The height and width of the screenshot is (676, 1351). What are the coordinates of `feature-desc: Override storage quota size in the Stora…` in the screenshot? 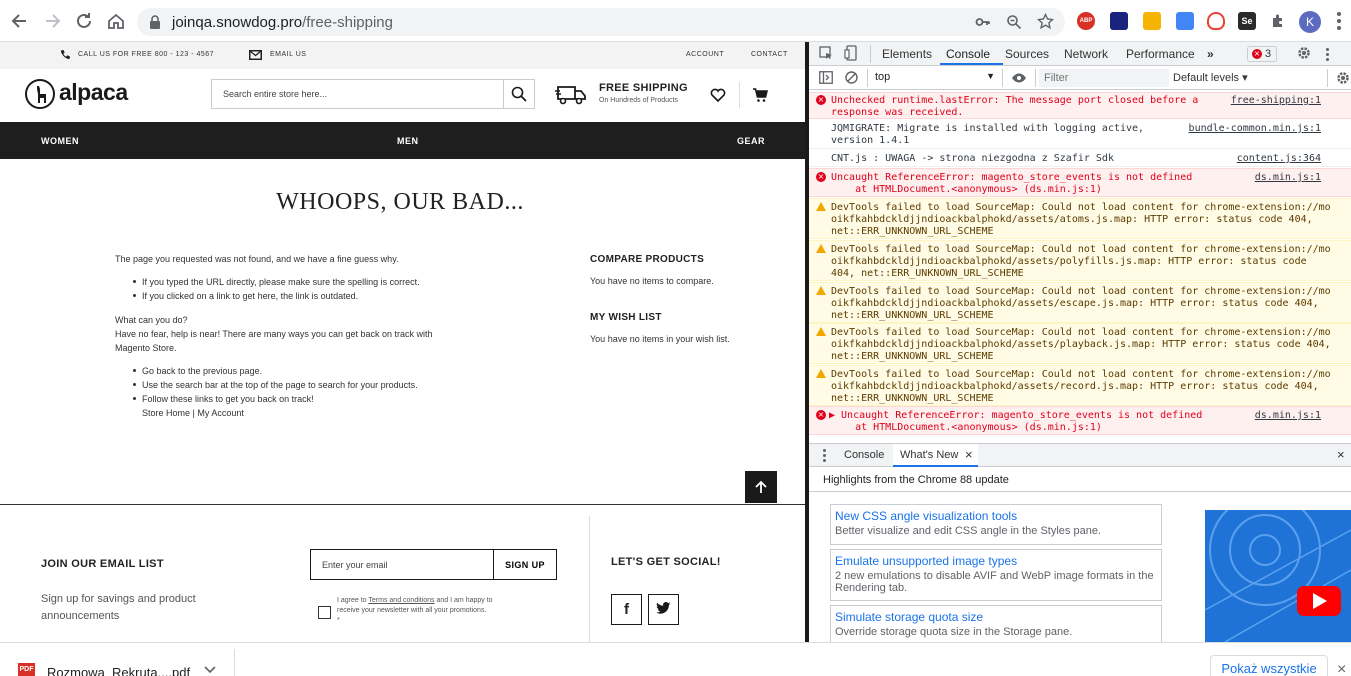 It's located at (954, 632).